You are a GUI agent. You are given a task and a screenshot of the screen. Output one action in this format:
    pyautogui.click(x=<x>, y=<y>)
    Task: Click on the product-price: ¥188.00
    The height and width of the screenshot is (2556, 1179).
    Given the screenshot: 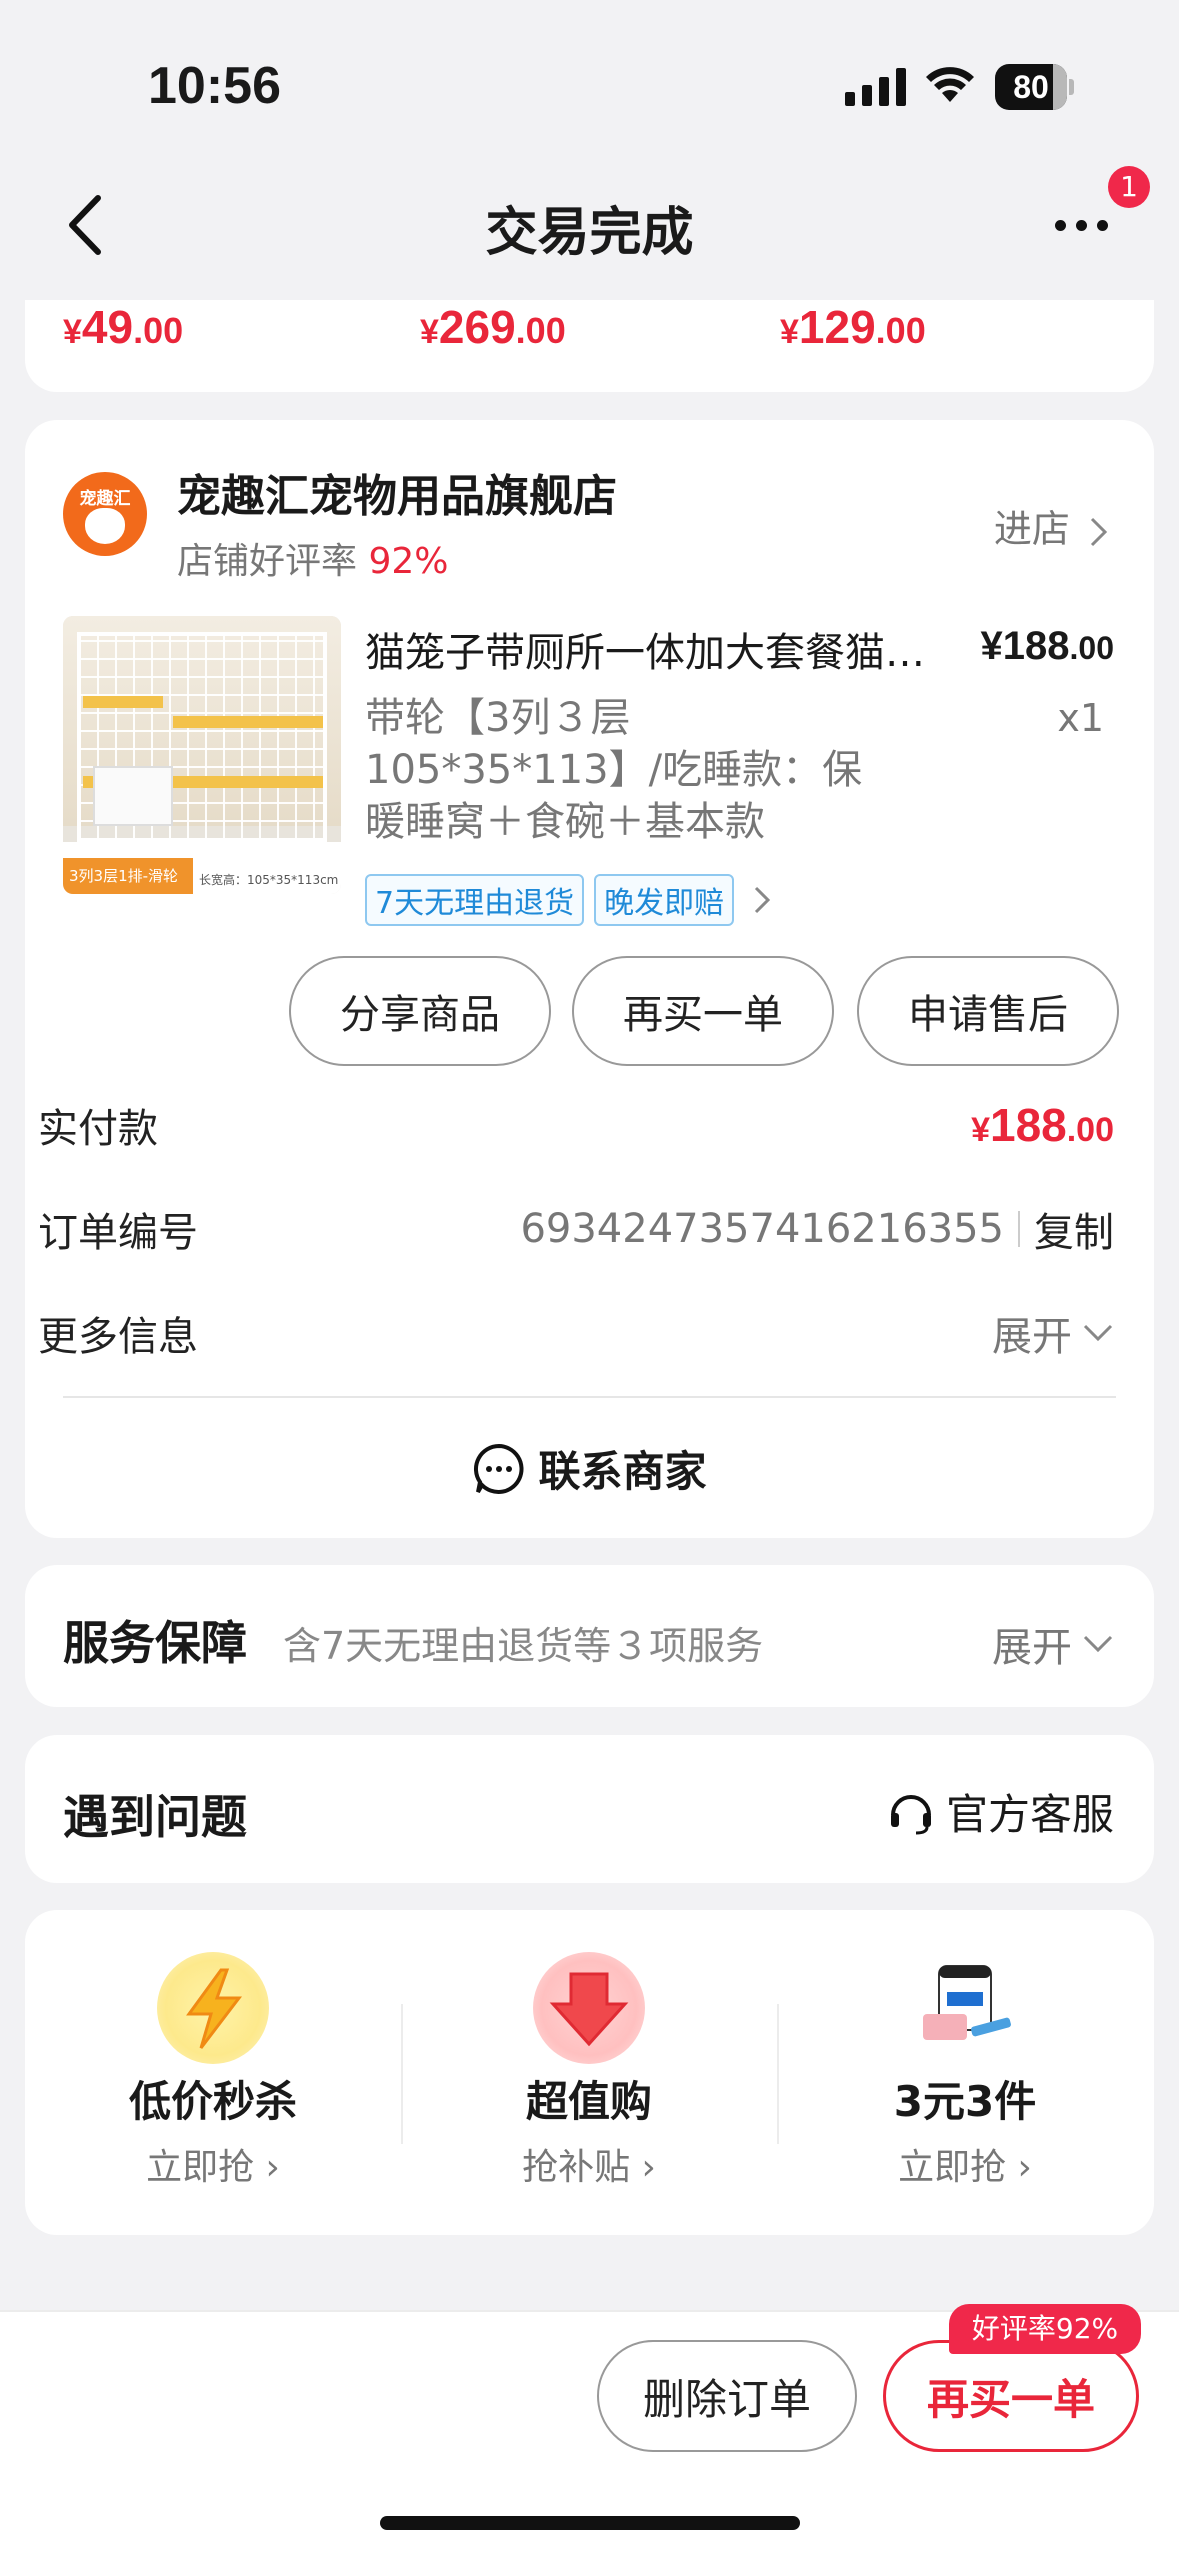 What is the action you would take?
    pyautogui.click(x=1047, y=646)
    